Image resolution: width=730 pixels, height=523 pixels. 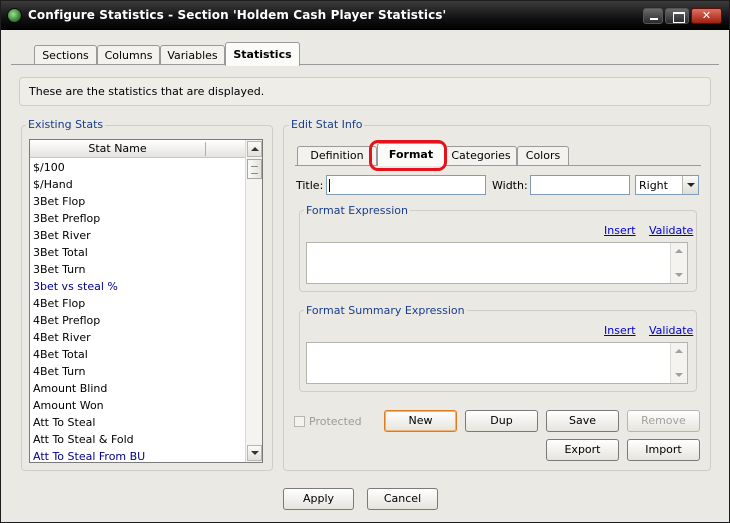 What do you see at coordinates (543, 155) in the screenshot?
I see `tab-colors: Colors` at bounding box center [543, 155].